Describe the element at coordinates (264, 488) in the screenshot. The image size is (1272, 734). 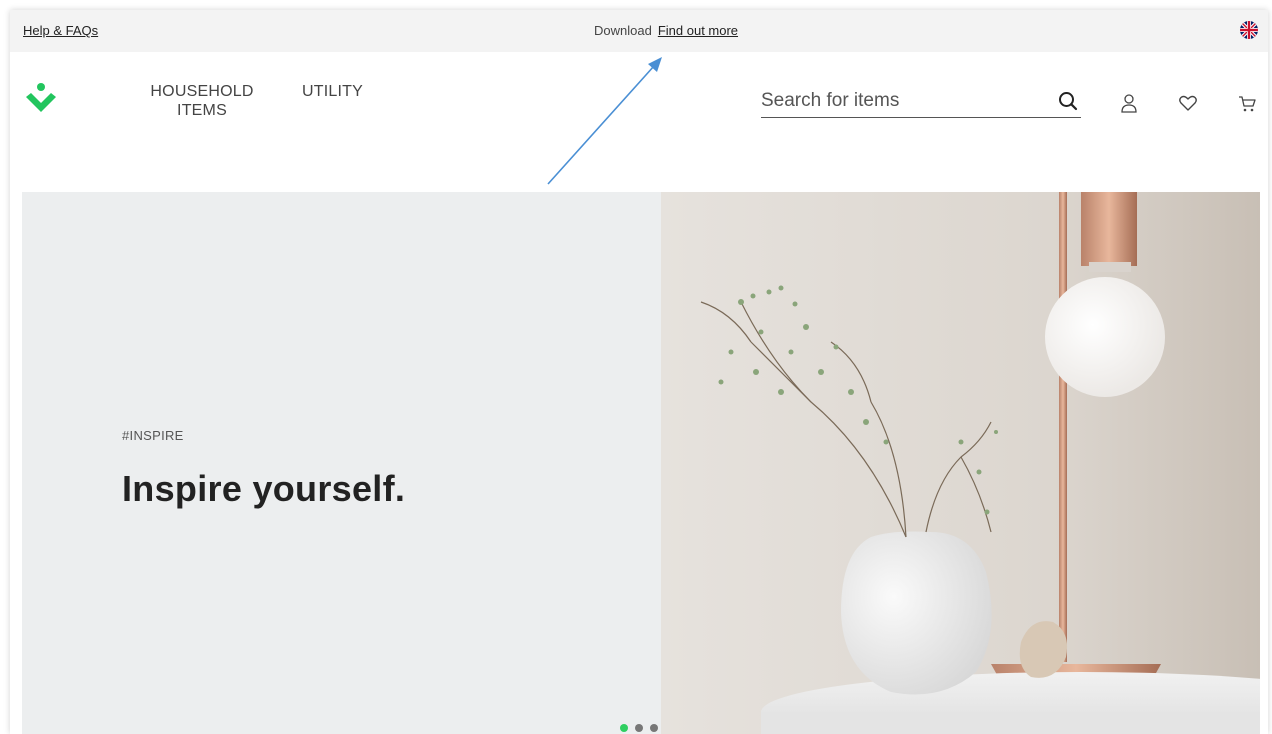
I see `hero-title: Inspire yourself.` at that location.